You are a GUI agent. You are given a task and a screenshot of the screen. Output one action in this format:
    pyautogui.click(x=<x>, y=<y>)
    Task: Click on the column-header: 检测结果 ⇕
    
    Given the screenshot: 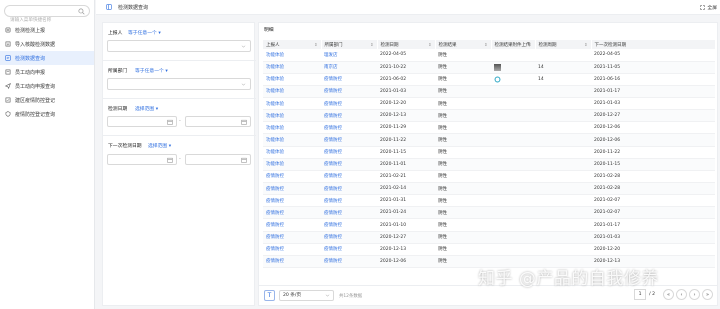 What is the action you would take?
    pyautogui.click(x=463, y=44)
    